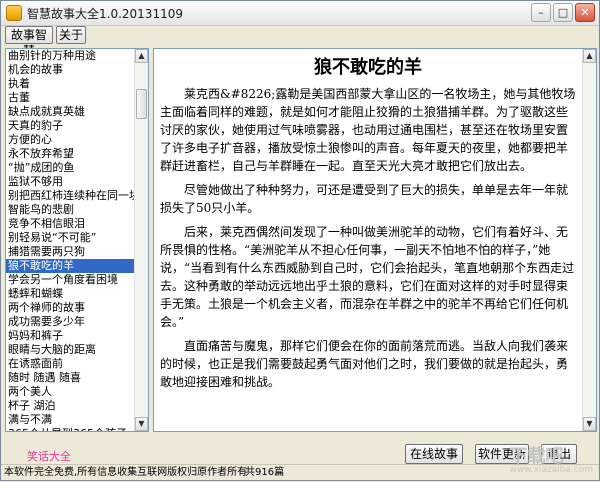  I want to click on list-item: 蟋蟀和蝴蝶, so click(70, 294).